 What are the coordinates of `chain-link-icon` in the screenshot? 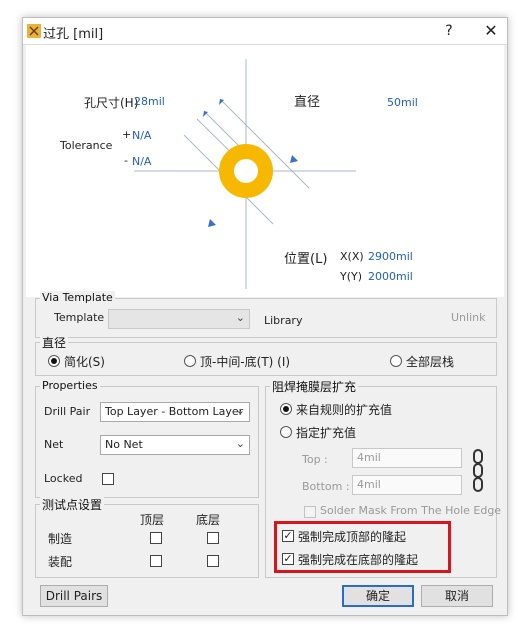 It's located at (478, 471).